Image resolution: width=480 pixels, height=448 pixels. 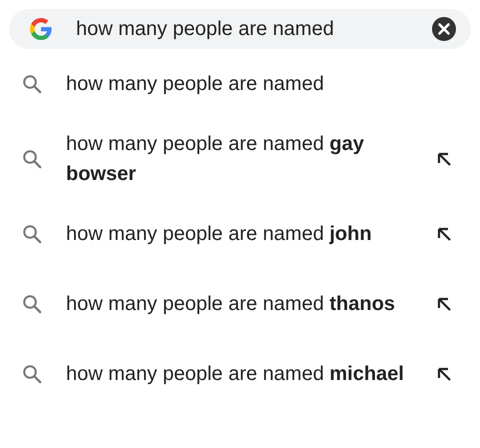 I want to click on search-bar: how many people are named, so click(x=240, y=29).